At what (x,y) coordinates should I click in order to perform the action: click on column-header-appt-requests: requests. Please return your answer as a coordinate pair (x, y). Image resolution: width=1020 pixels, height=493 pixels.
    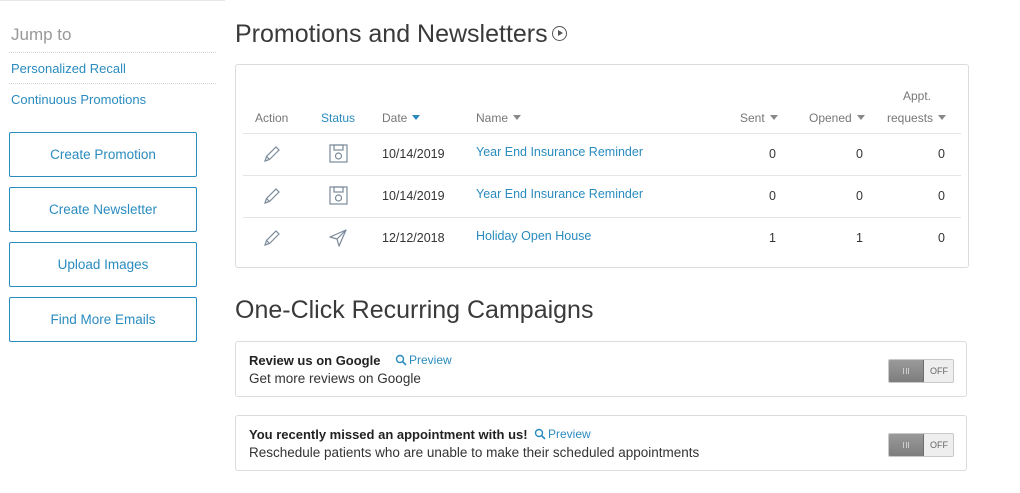
    Looking at the image, I should click on (917, 118).